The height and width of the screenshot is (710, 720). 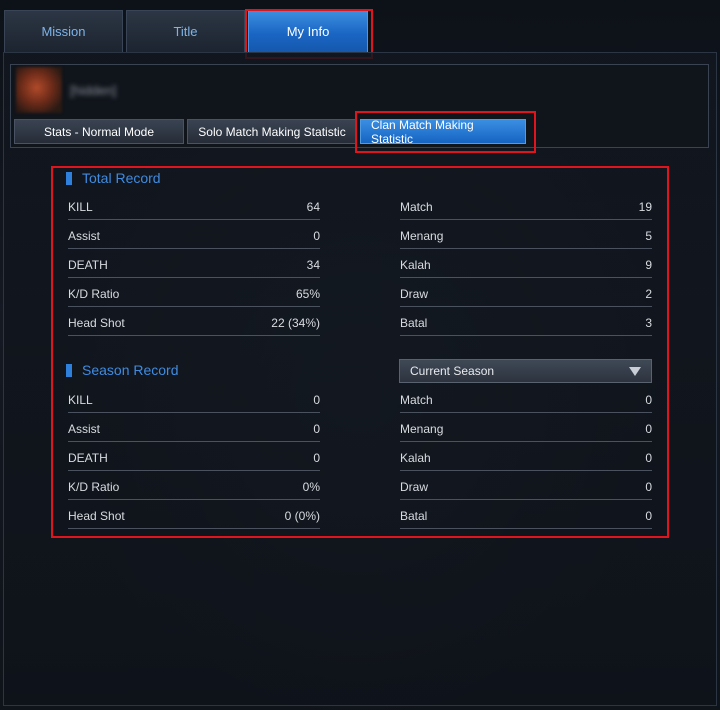 I want to click on stat-row: Menang 0, so click(x=526, y=427).